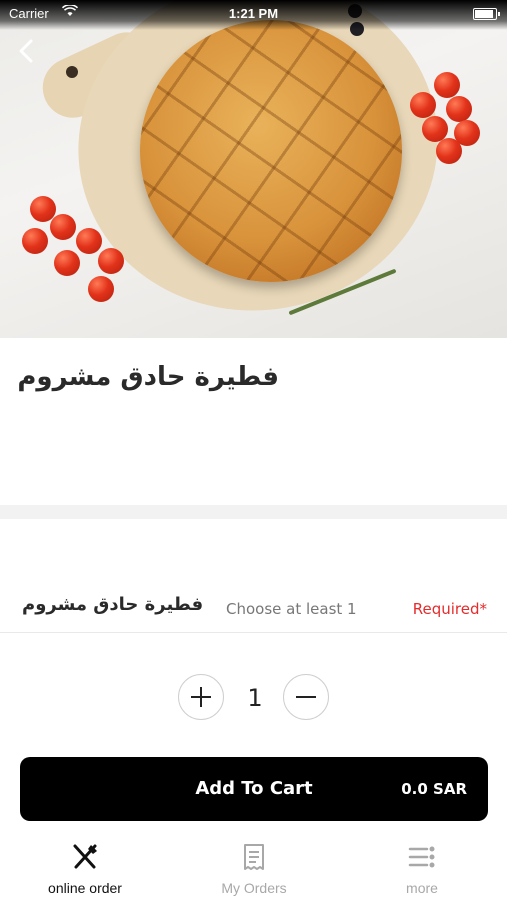 This screenshot has width=507, height=900. What do you see at coordinates (85, 888) in the screenshot?
I see `tab-label: online order` at bounding box center [85, 888].